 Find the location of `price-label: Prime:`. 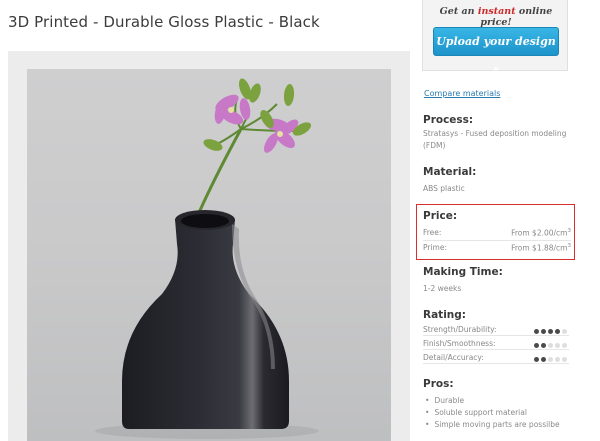

price-label: Prime: is located at coordinates (435, 247).